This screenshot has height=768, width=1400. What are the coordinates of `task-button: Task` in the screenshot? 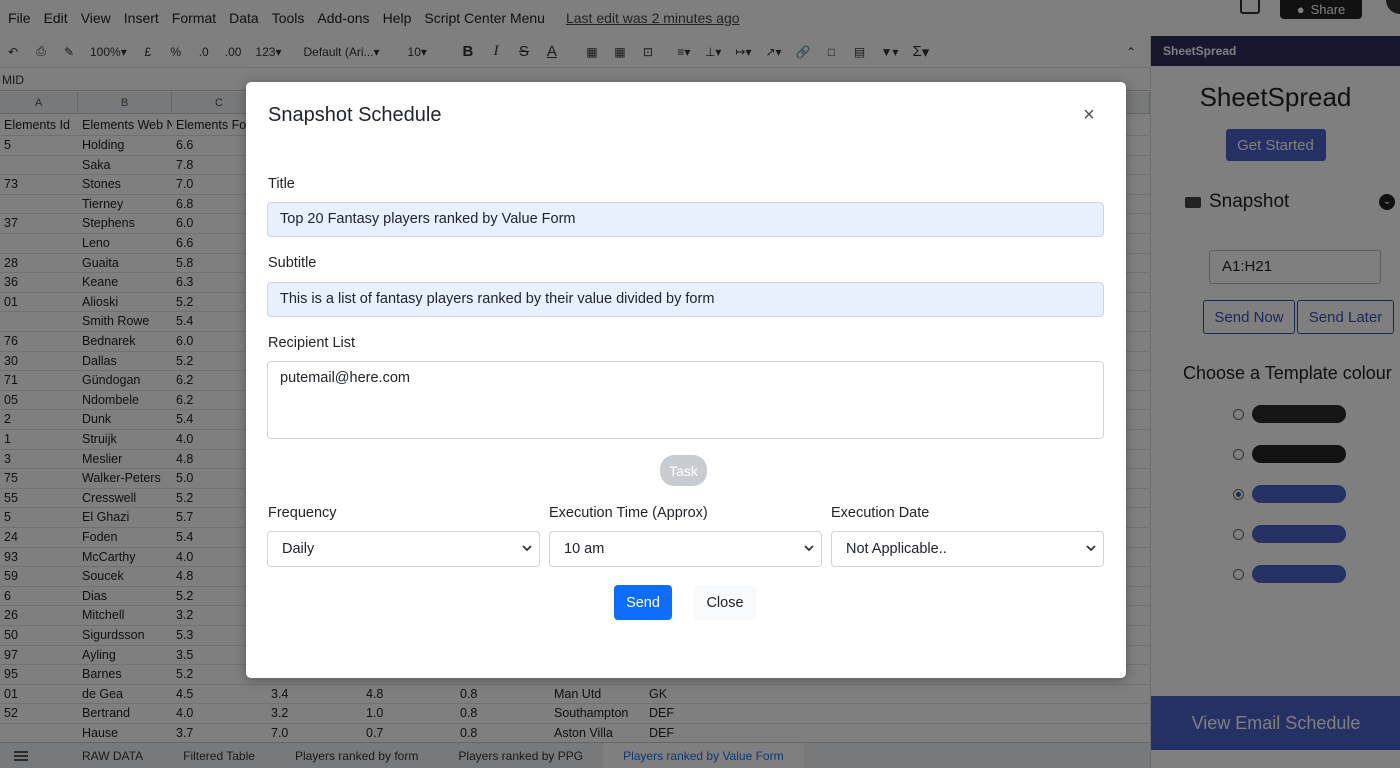 It's located at (683, 470).